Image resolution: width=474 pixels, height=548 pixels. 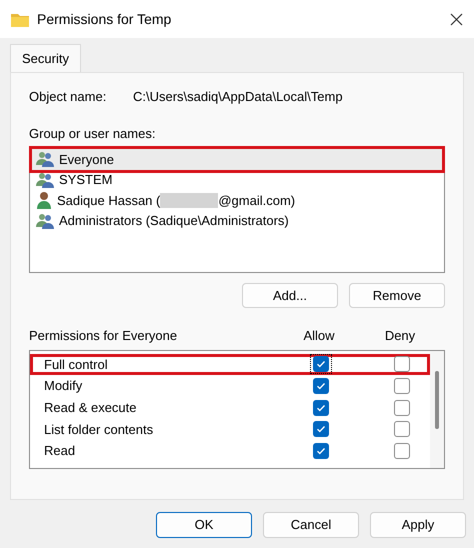 I want to click on group-name: Sadique Hassan ( @gmail.com), so click(x=176, y=201).